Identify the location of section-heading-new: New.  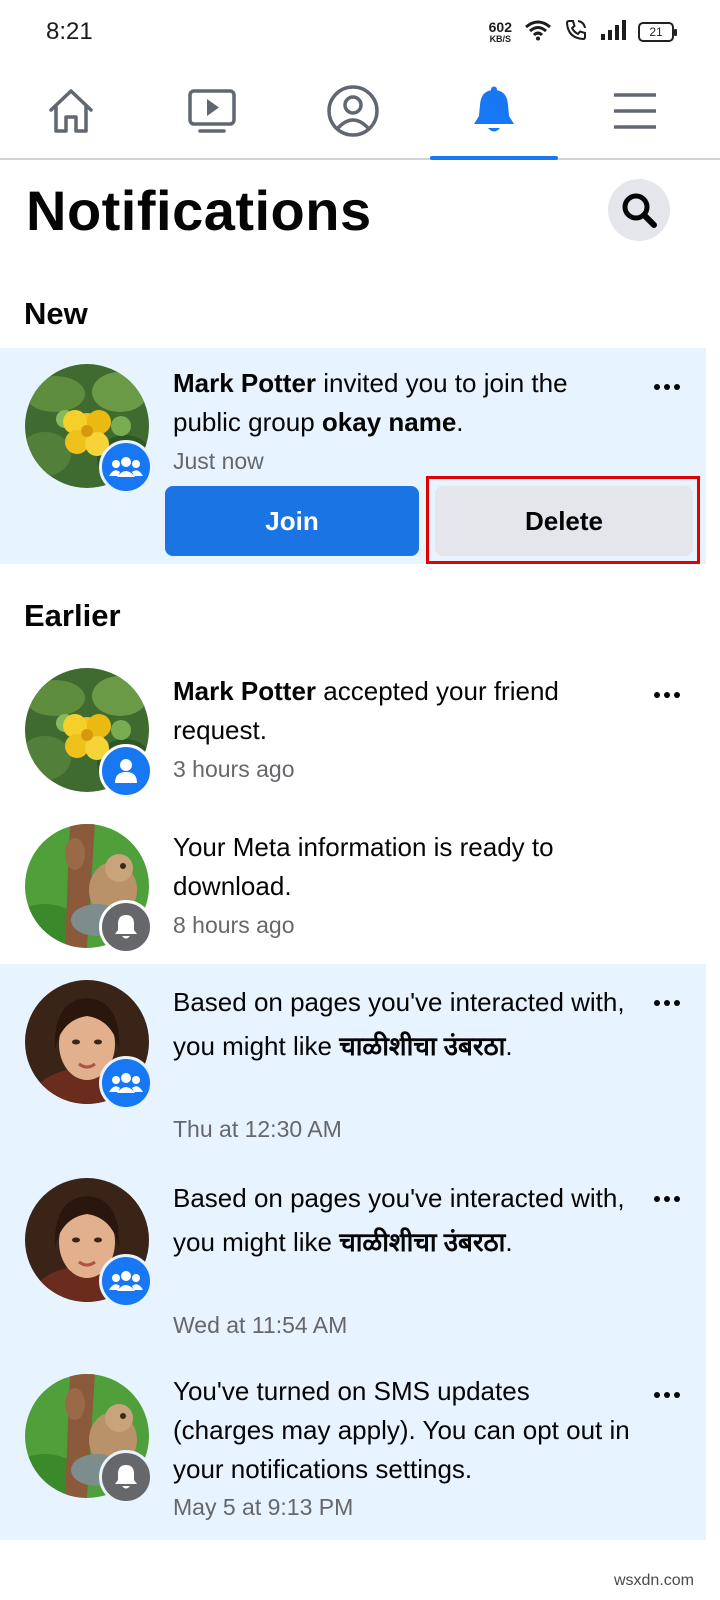
(56, 313).